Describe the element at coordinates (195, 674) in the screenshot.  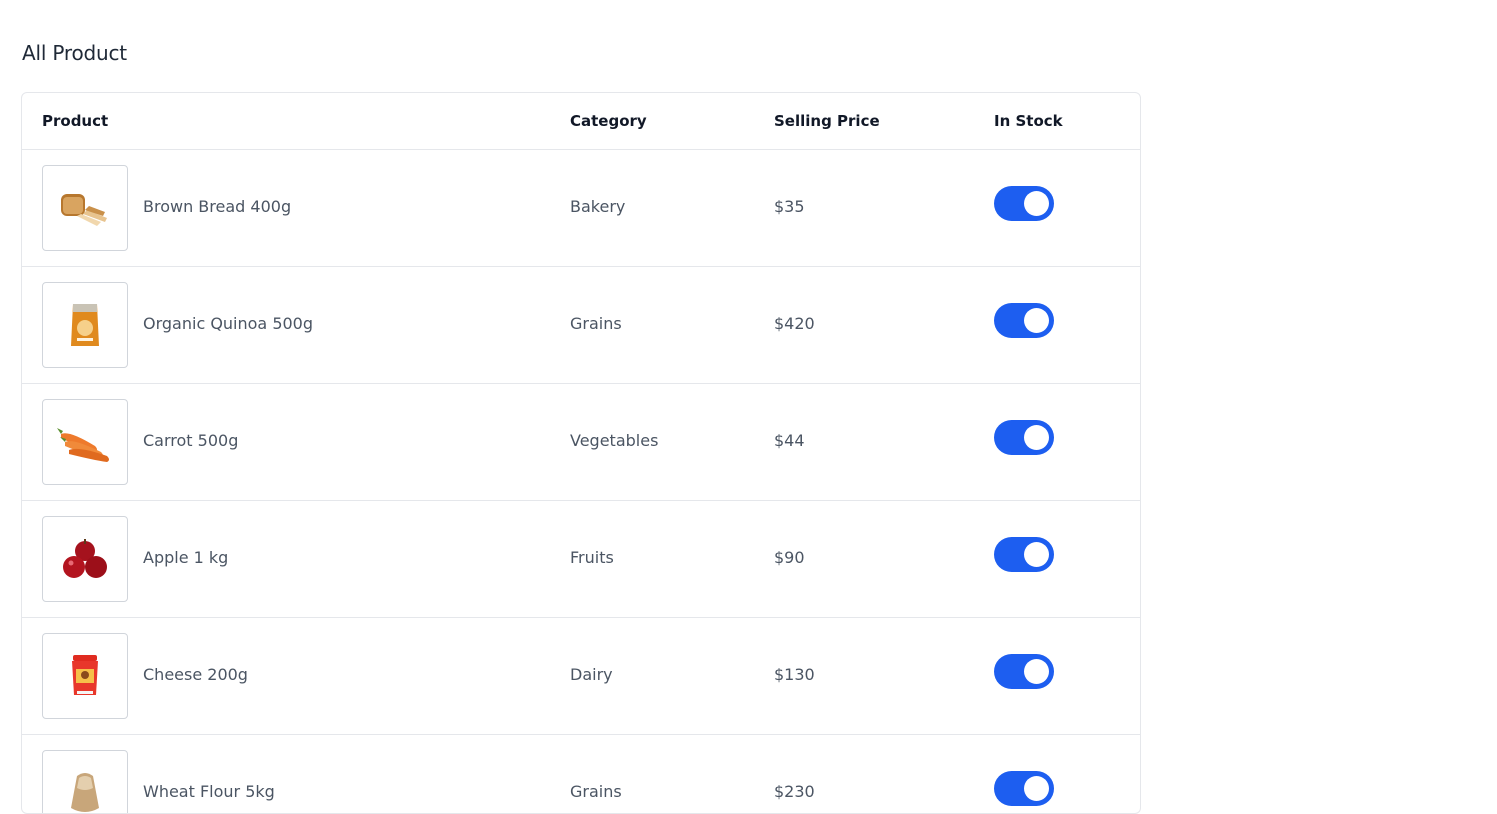
I see `product-name: Cheese 200g` at that location.